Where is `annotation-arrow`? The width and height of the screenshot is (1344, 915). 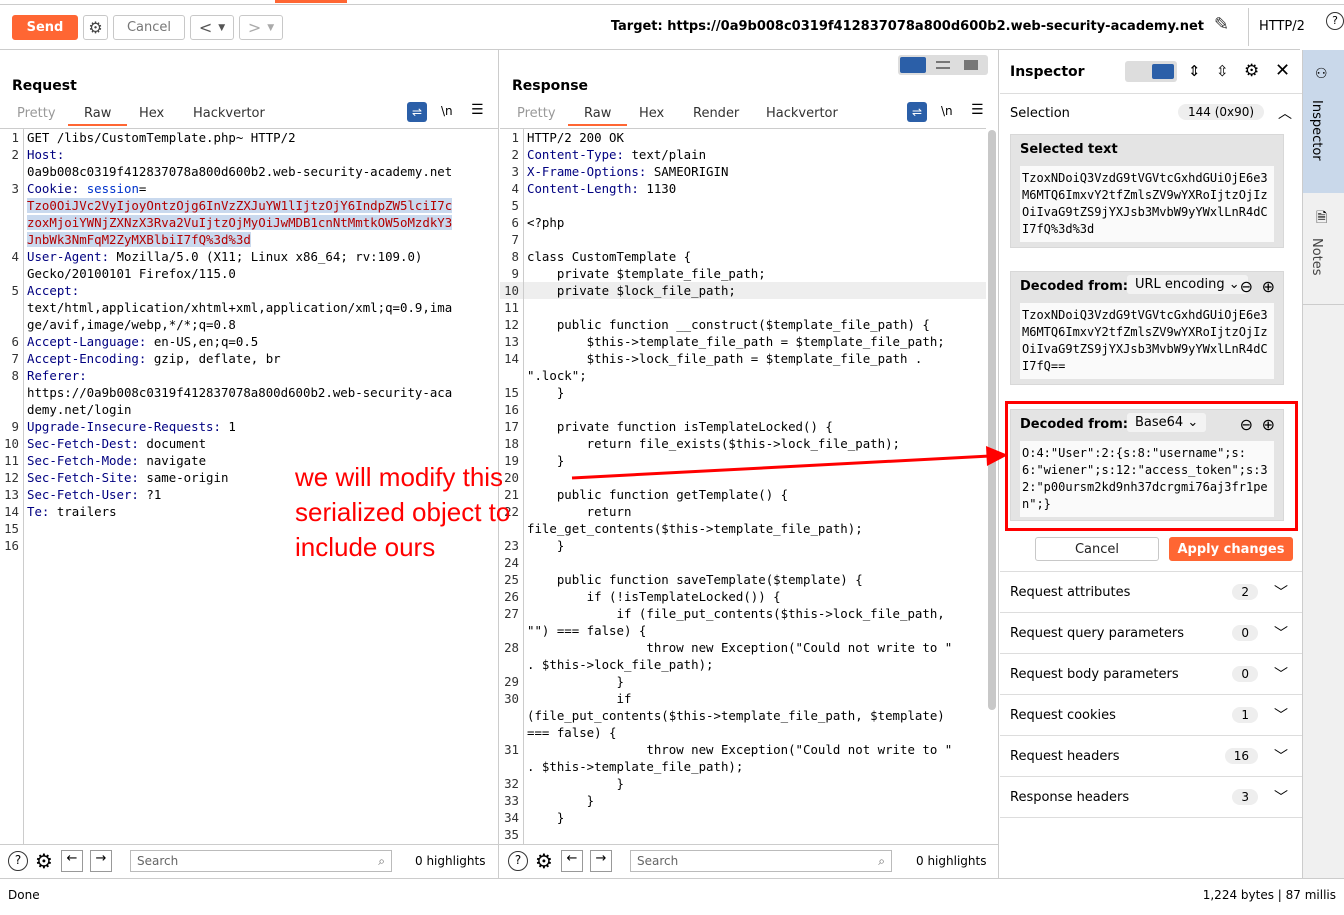 annotation-arrow is located at coordinates (789, 463).